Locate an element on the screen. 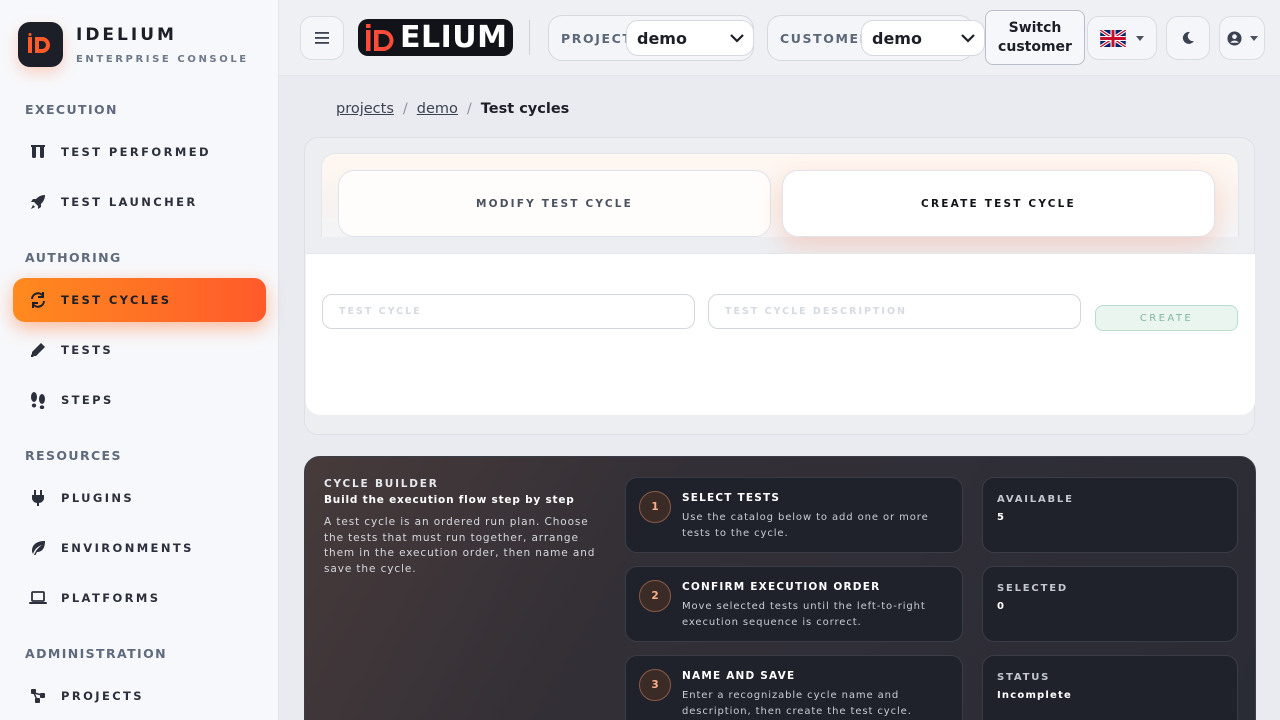 This screenshot has height=720, width=1280. logo-text: ELIUM is located at coordinates (454, 37).